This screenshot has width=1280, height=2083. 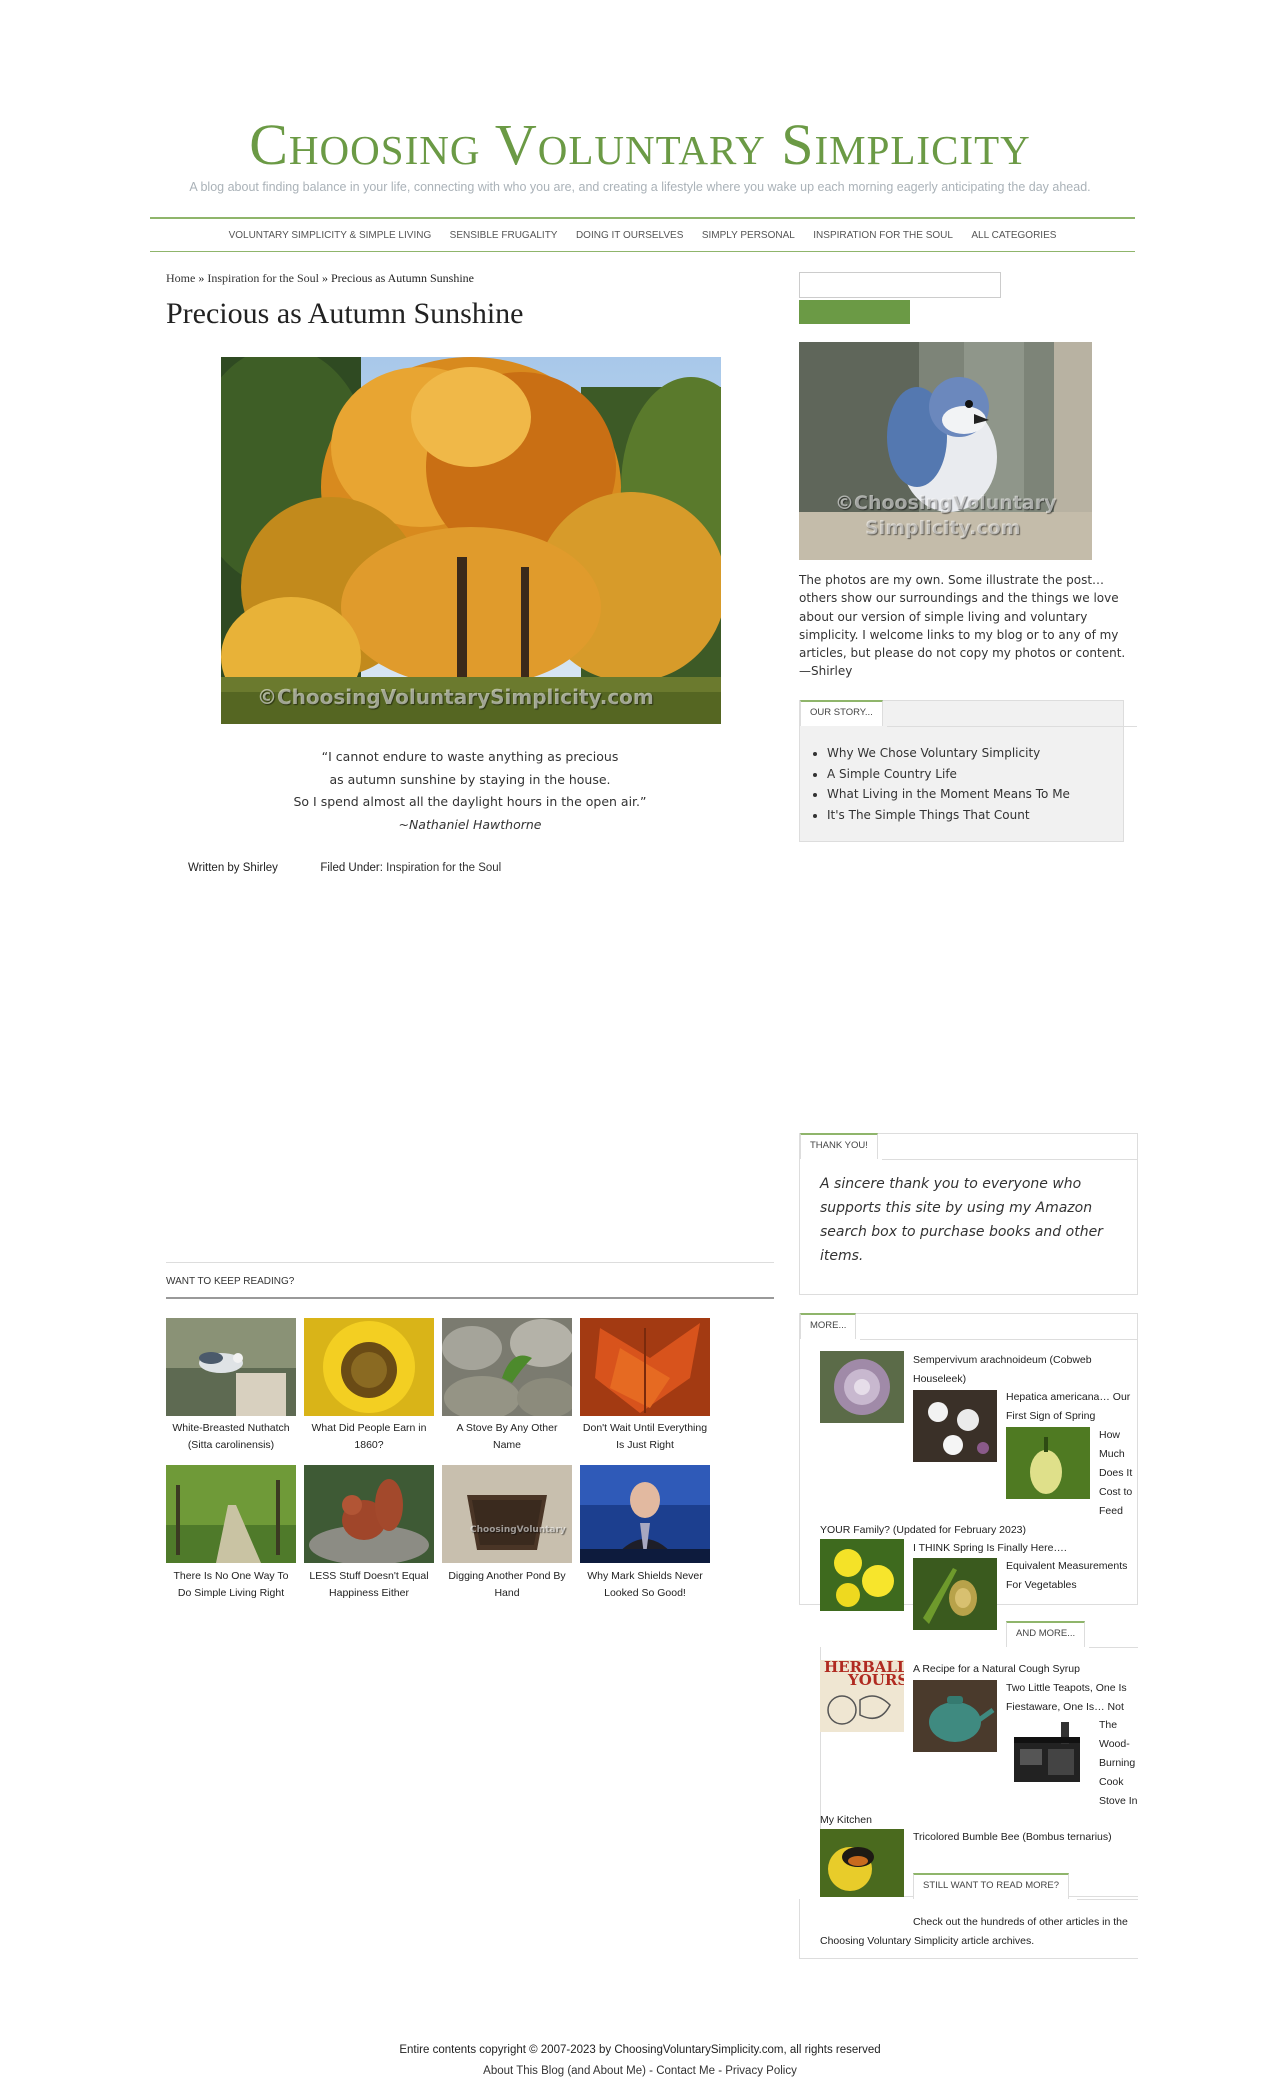 What do you see at coordinates (1002, 1360) in the screenshot?
I see `more-link-cobweb: Sempervivum arachnoideum (Cobweb` at bounding box center [1002, 1360].